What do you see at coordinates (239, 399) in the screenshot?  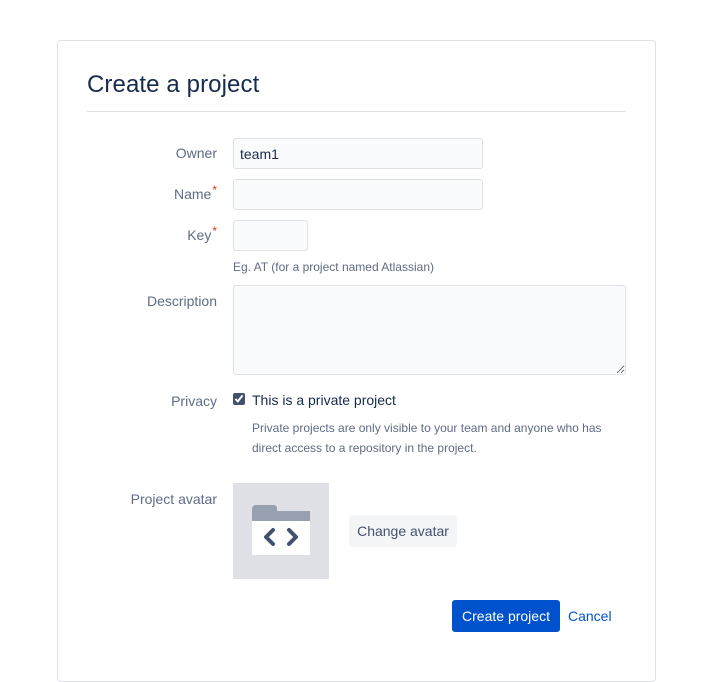 I see `private-project-checkbox` at bounding box center [239, 399].